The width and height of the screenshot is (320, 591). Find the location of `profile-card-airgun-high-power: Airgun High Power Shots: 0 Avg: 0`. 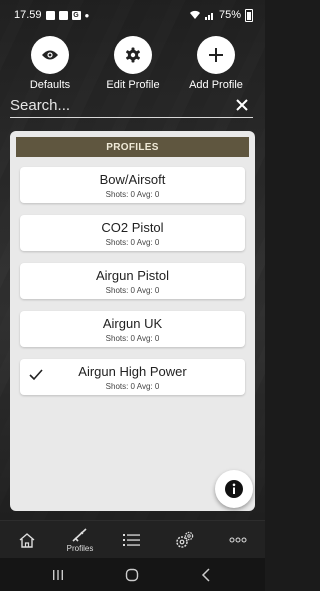

profile-card-airgun-high-power: Airgun High Power Shots: 0 Avg: 0 is located at coordinates (132, 377).